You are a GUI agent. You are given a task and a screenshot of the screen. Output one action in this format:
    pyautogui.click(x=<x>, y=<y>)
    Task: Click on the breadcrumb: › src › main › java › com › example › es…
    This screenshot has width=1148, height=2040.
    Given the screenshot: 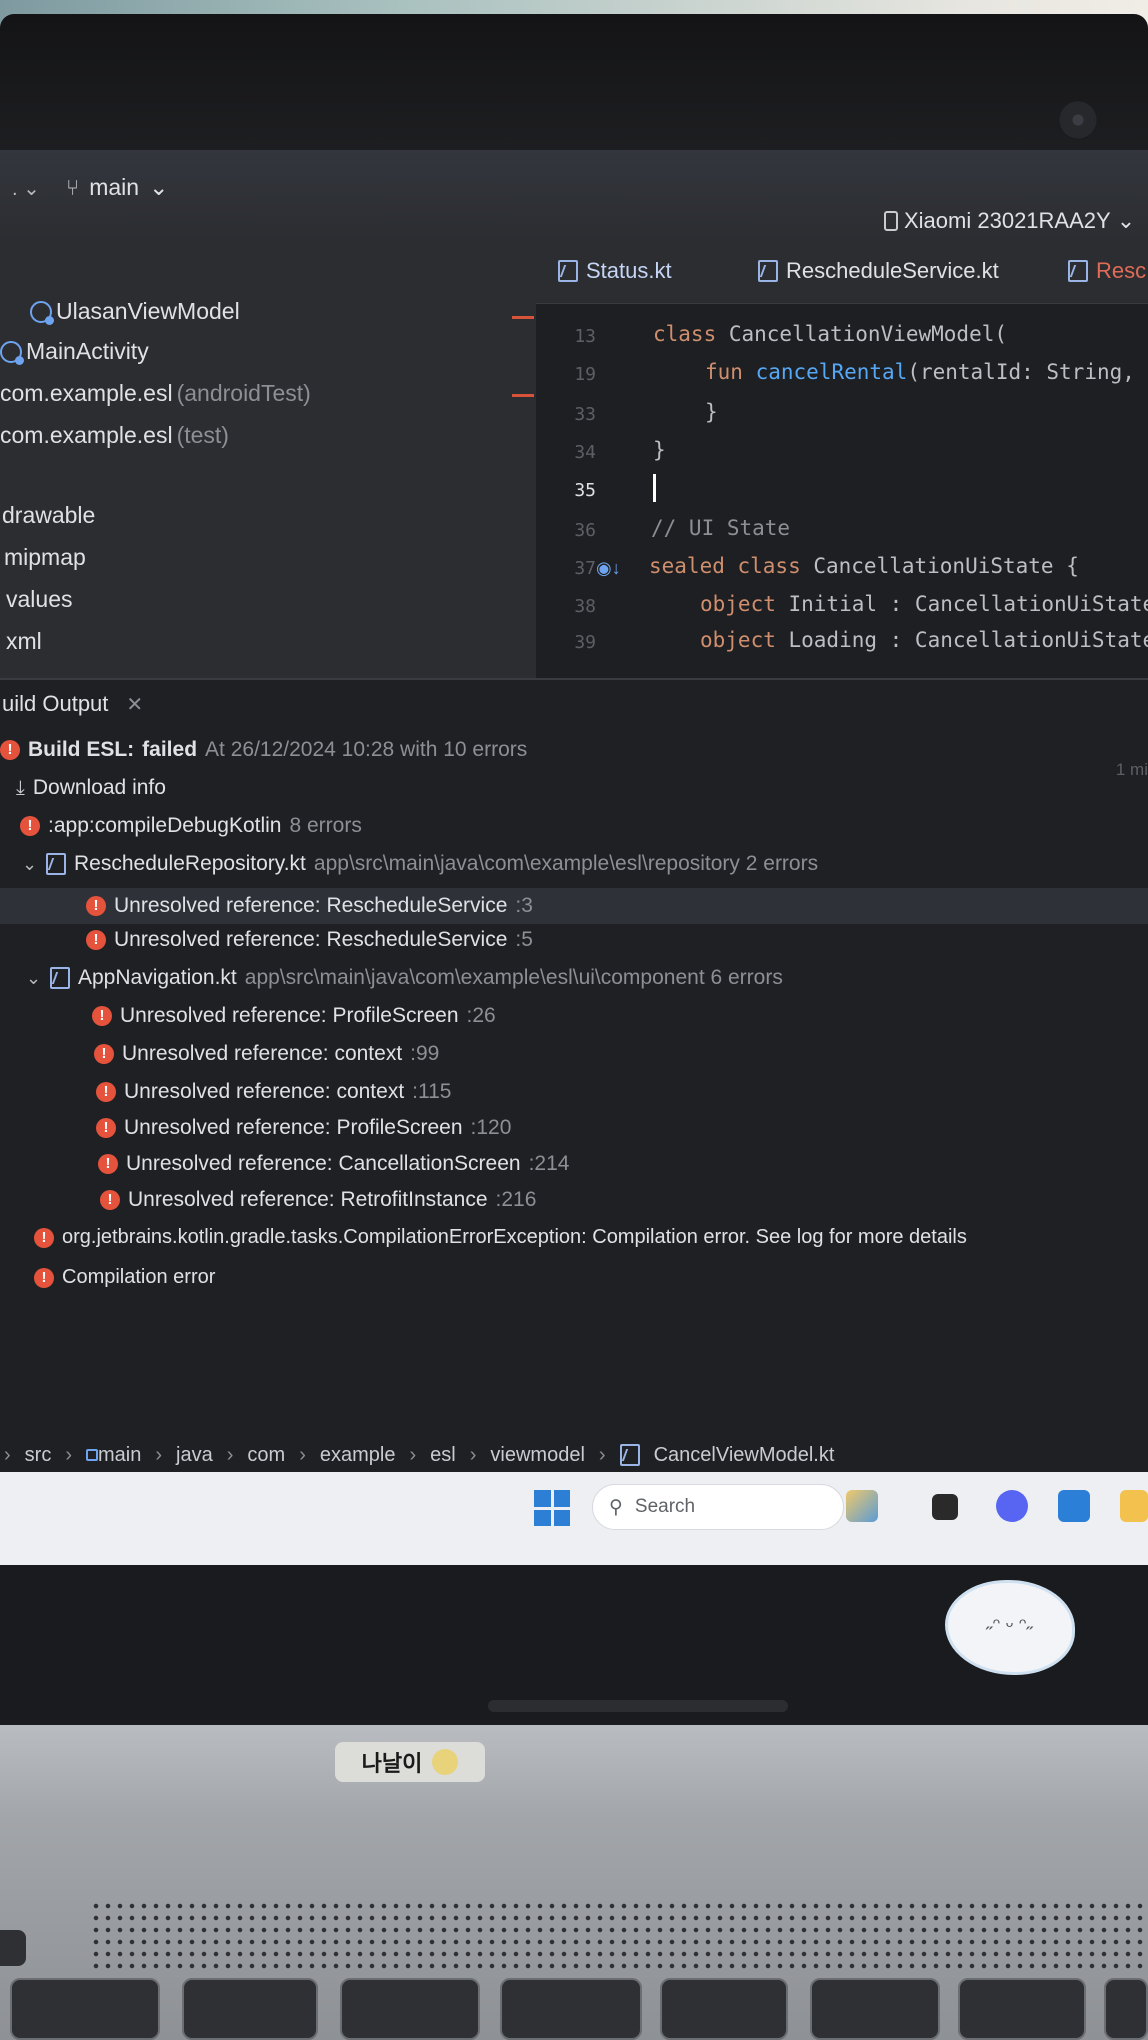 What is the action you would take?
    pyautogui.click(x=574, y=1455)
    